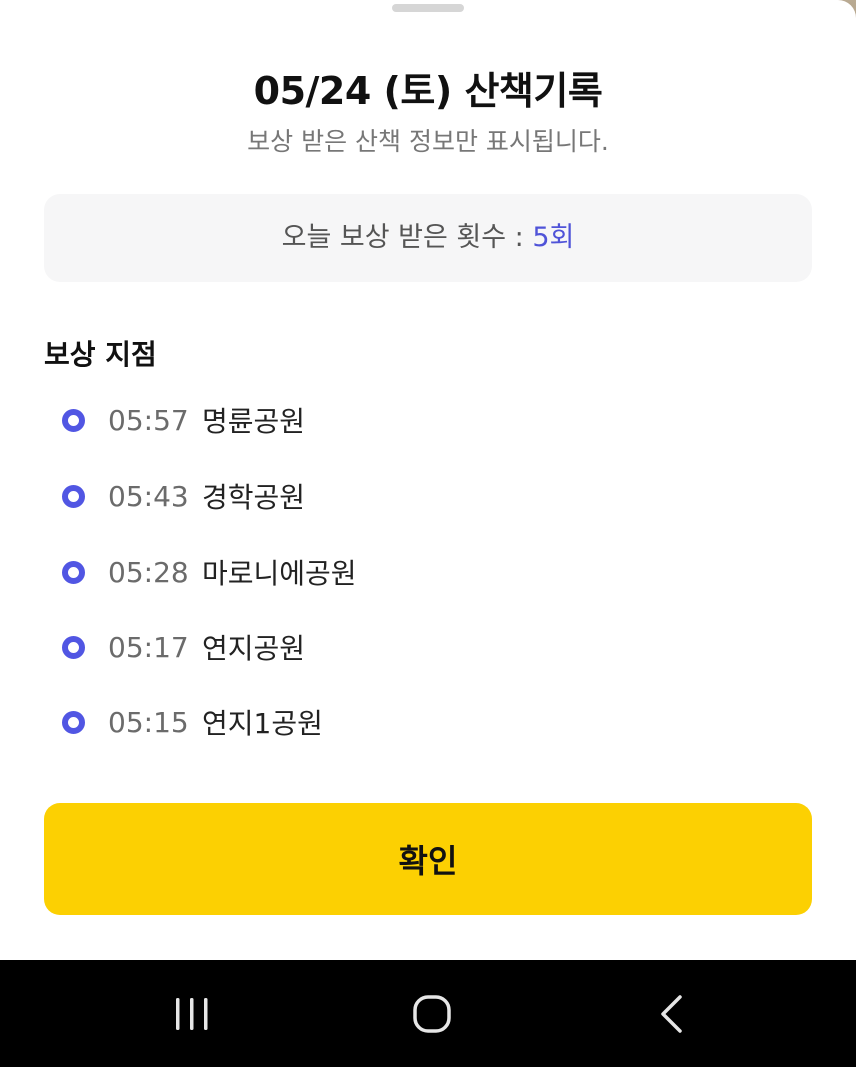  What do you see at coordinates (553, 237) in the screenshot?
I see `reward-count-value: 5회` at bounding box center [553, 237].